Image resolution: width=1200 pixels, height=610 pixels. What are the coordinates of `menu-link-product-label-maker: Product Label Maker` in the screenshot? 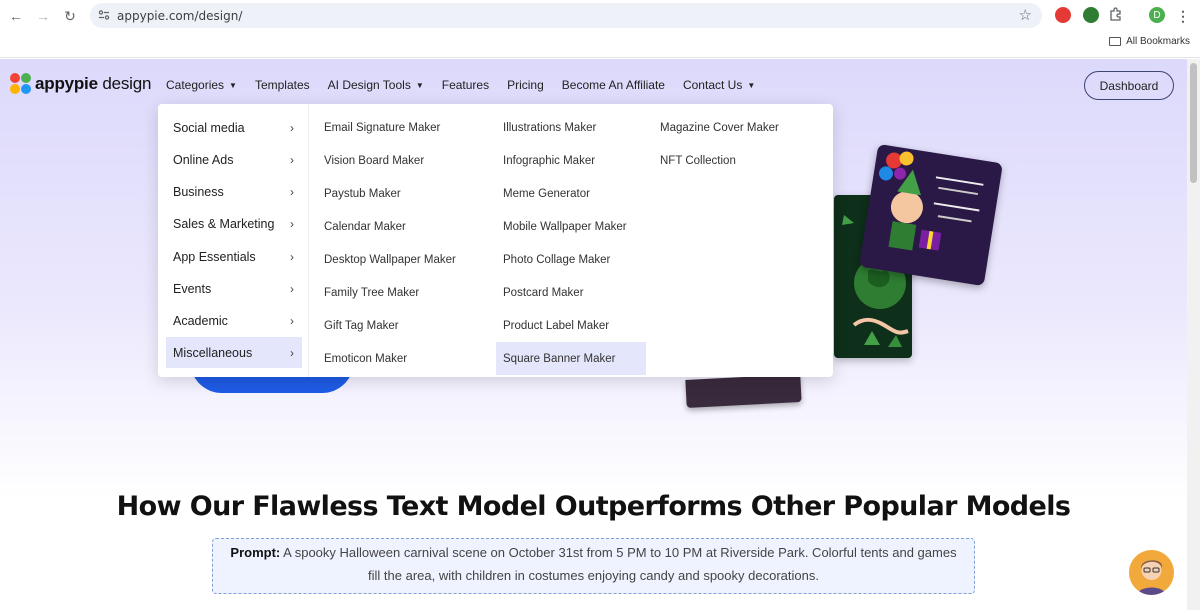 It's located at (552, 325).